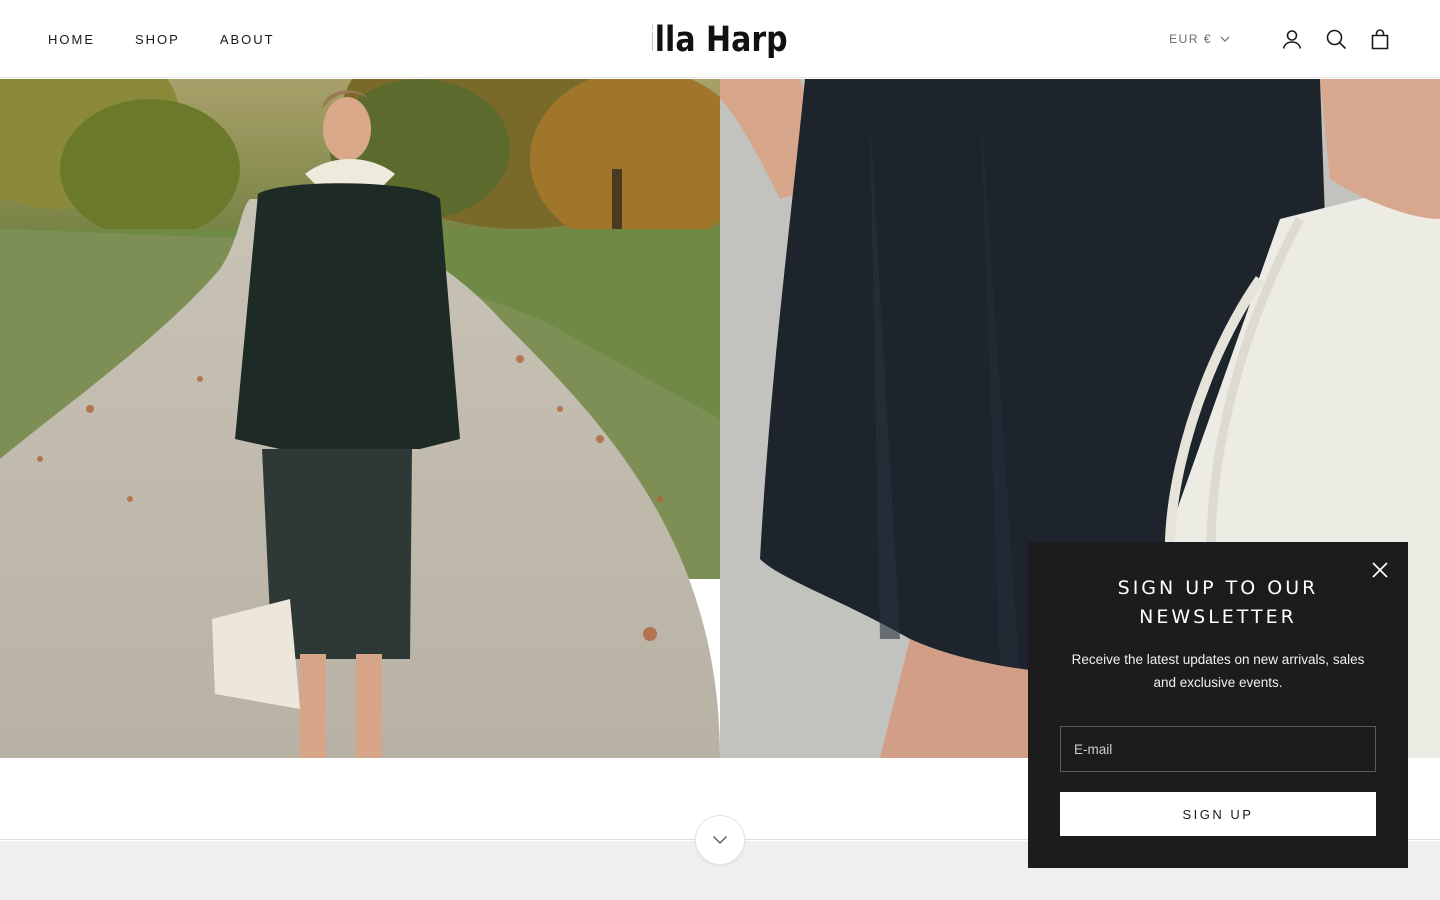 This screenshot has height=900, width=1440. I want to click on email-field, so click(1218, 749).